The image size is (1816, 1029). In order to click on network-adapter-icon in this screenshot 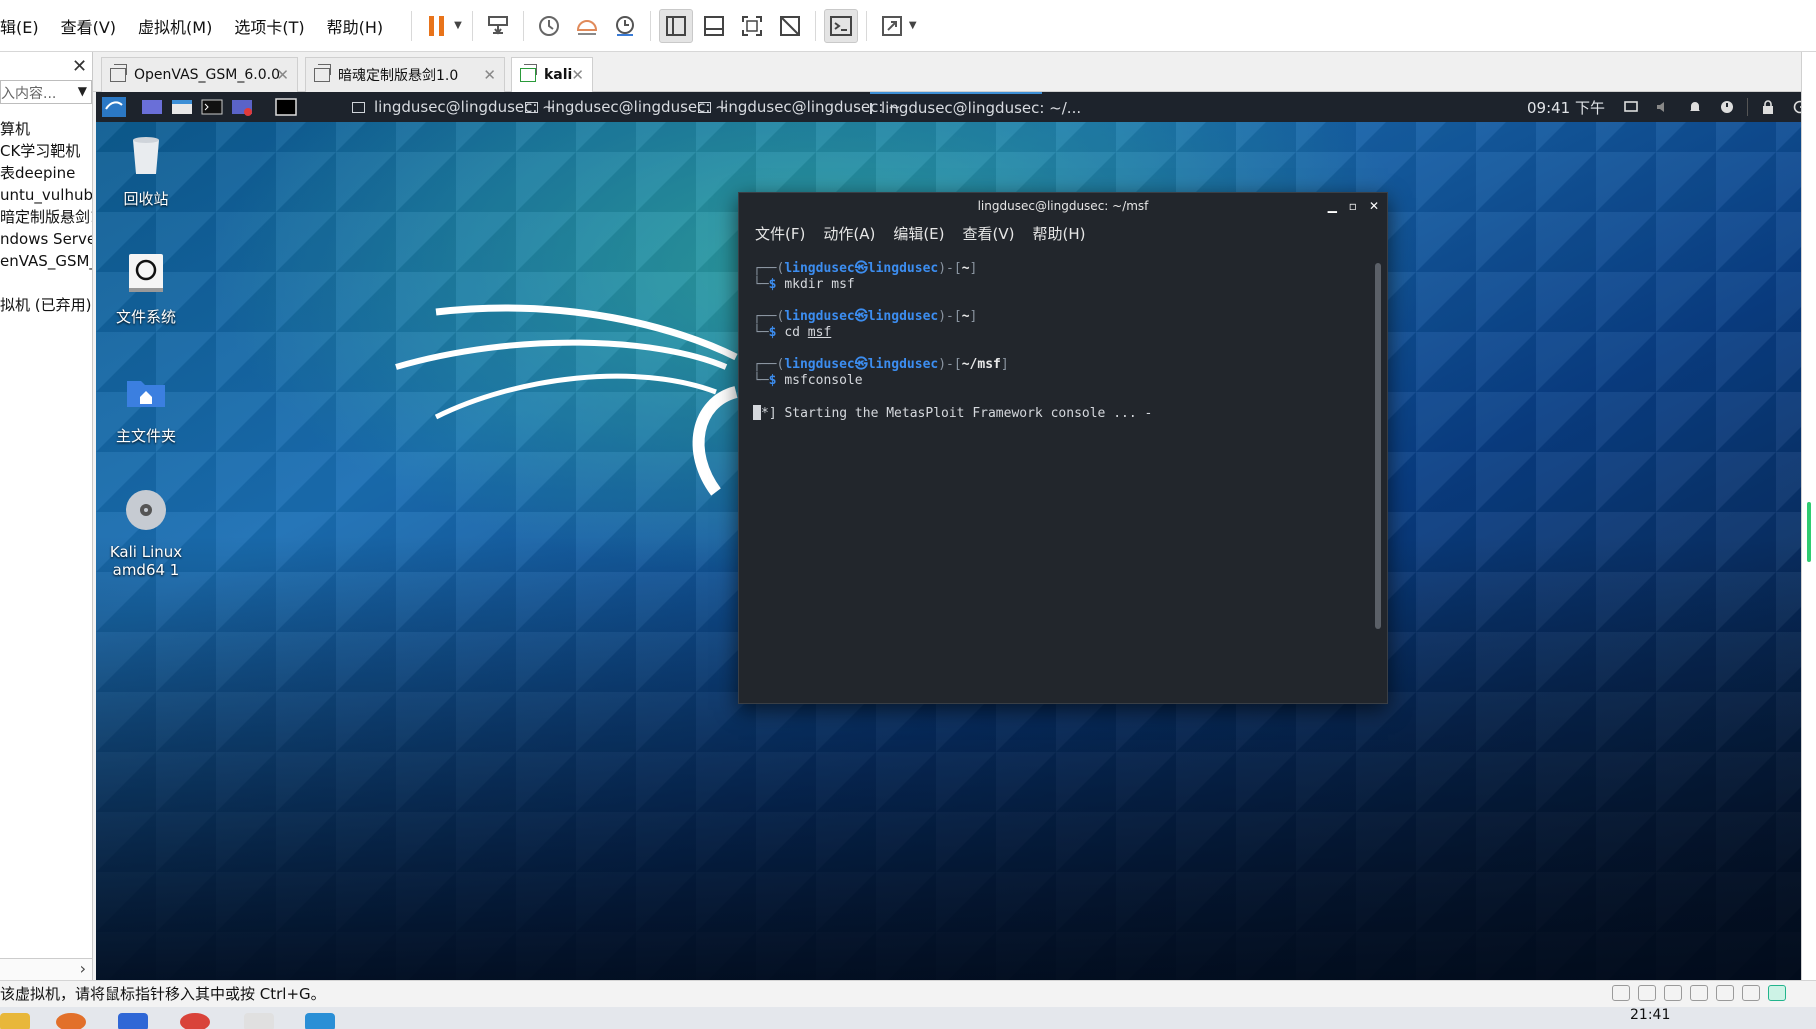, I will do `click(1673, 993)`.